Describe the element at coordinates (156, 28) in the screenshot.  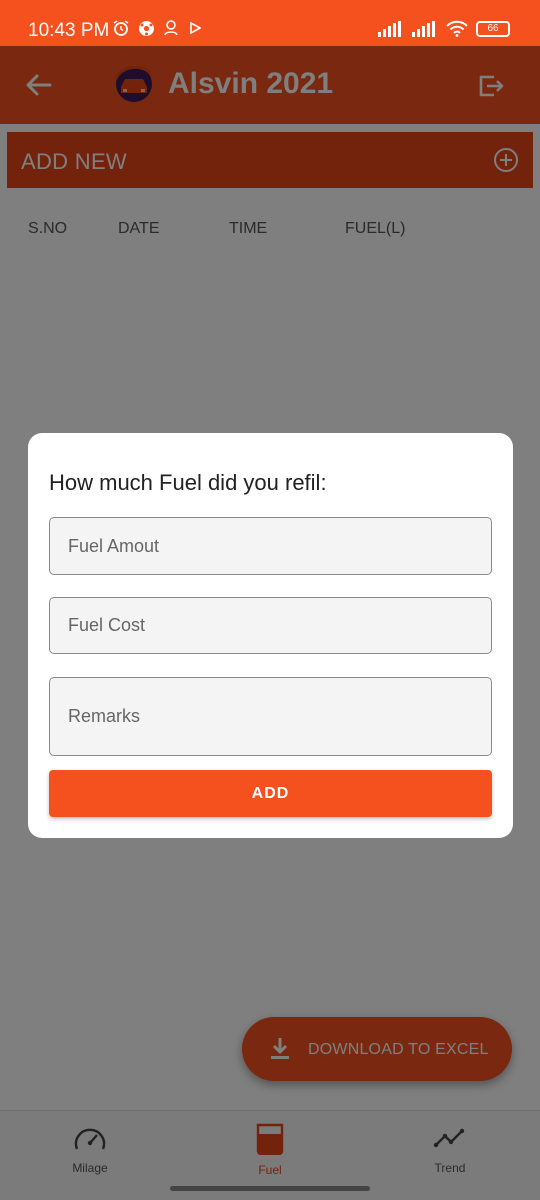
I see `status-notification-icons` at that location.